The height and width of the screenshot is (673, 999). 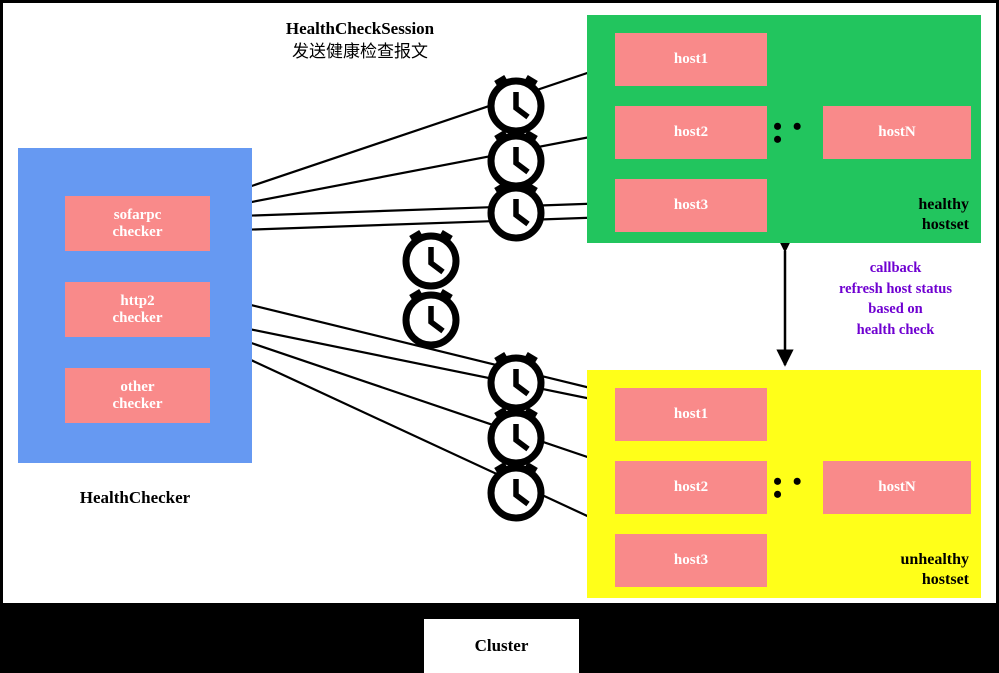 I want to click on unhealthy-hostset-caption-line2: hostset, so click(x=945, y=579).